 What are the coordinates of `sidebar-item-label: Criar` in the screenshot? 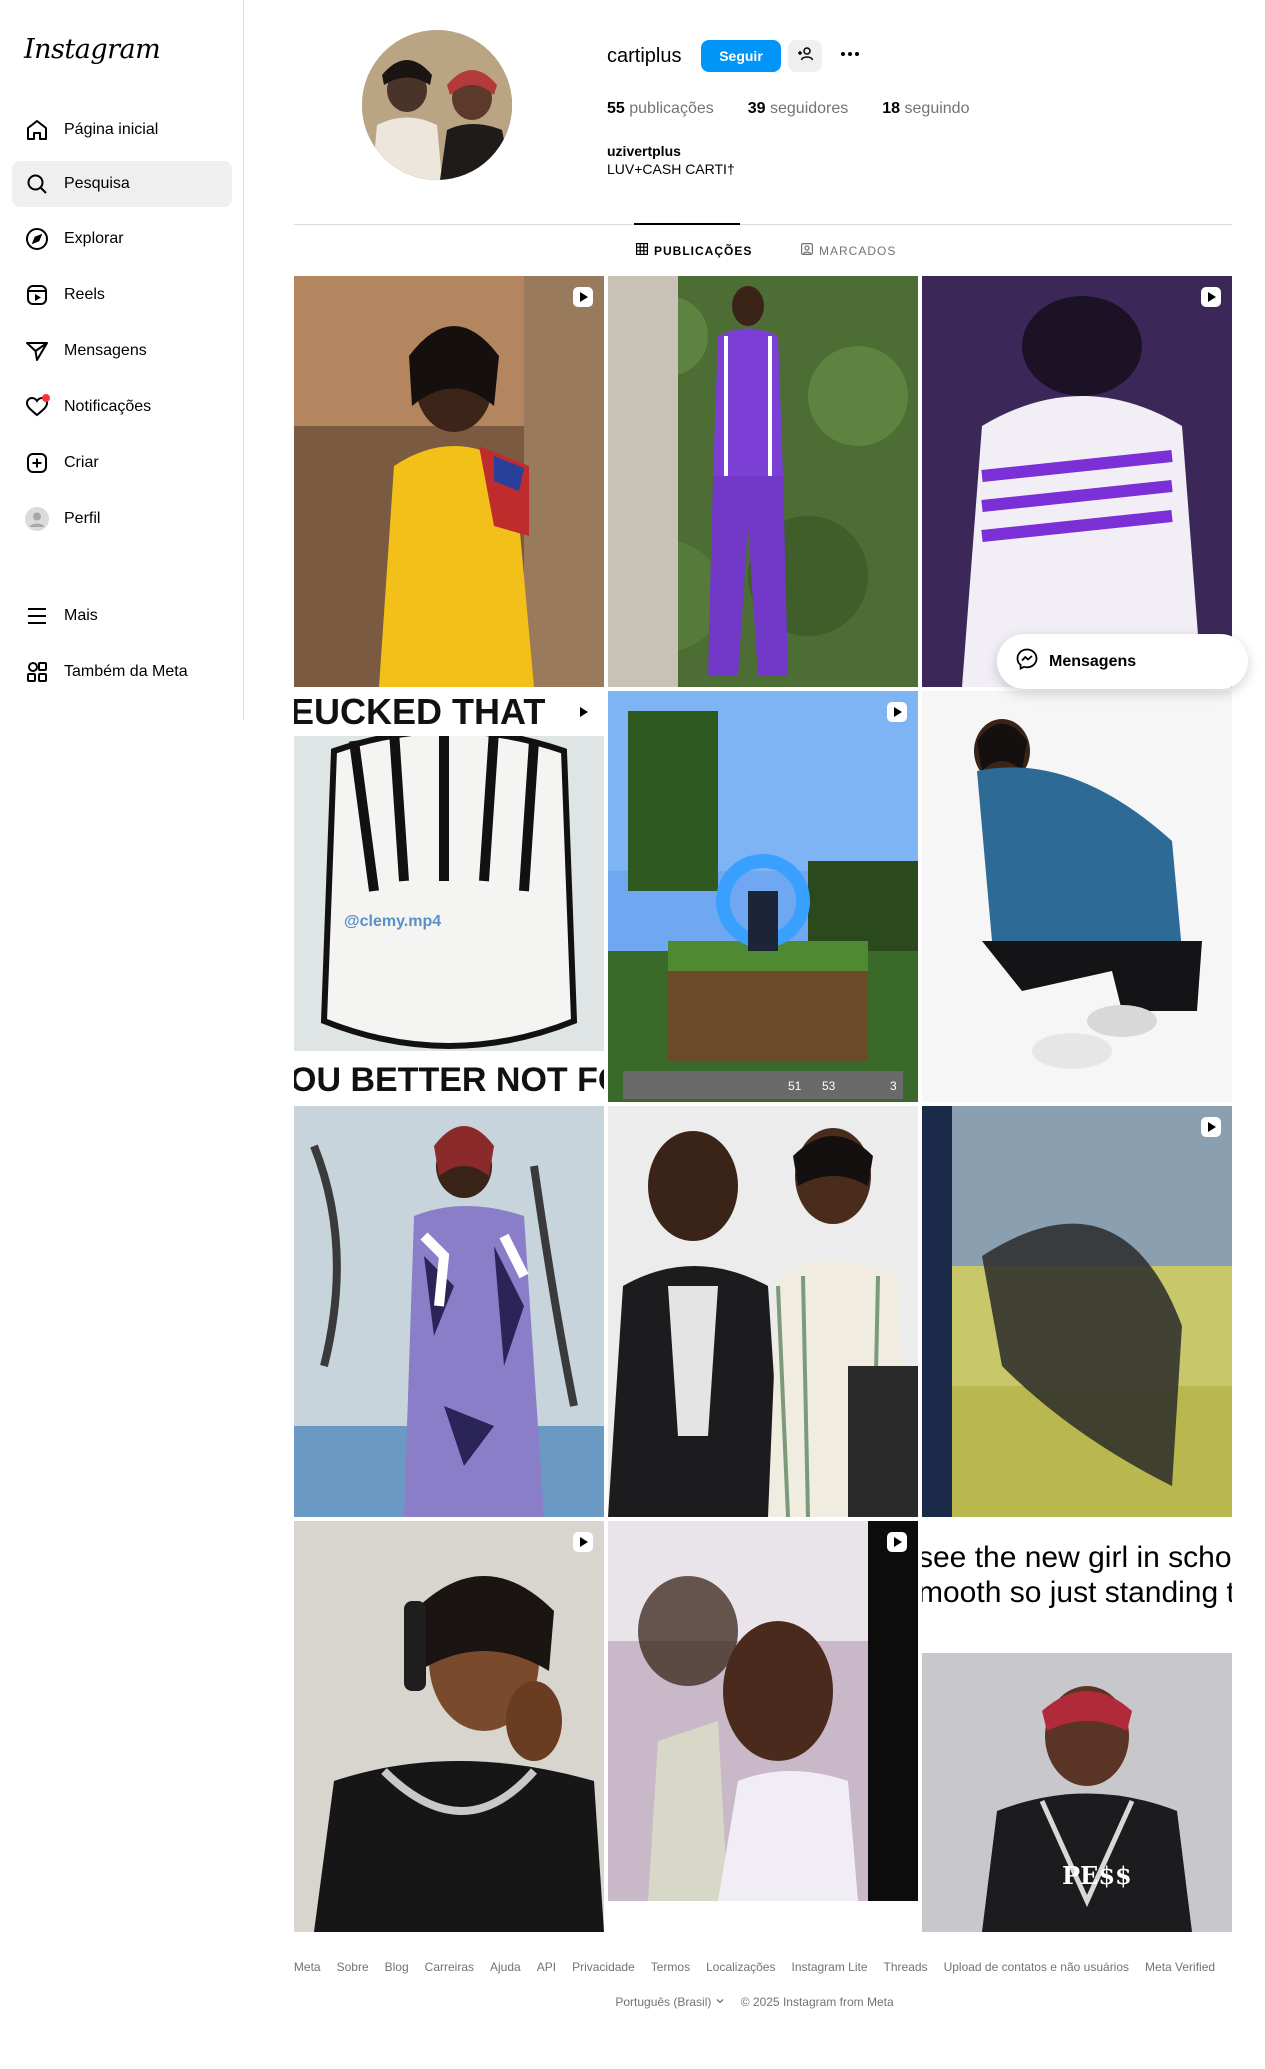 It's located at (81, 462).